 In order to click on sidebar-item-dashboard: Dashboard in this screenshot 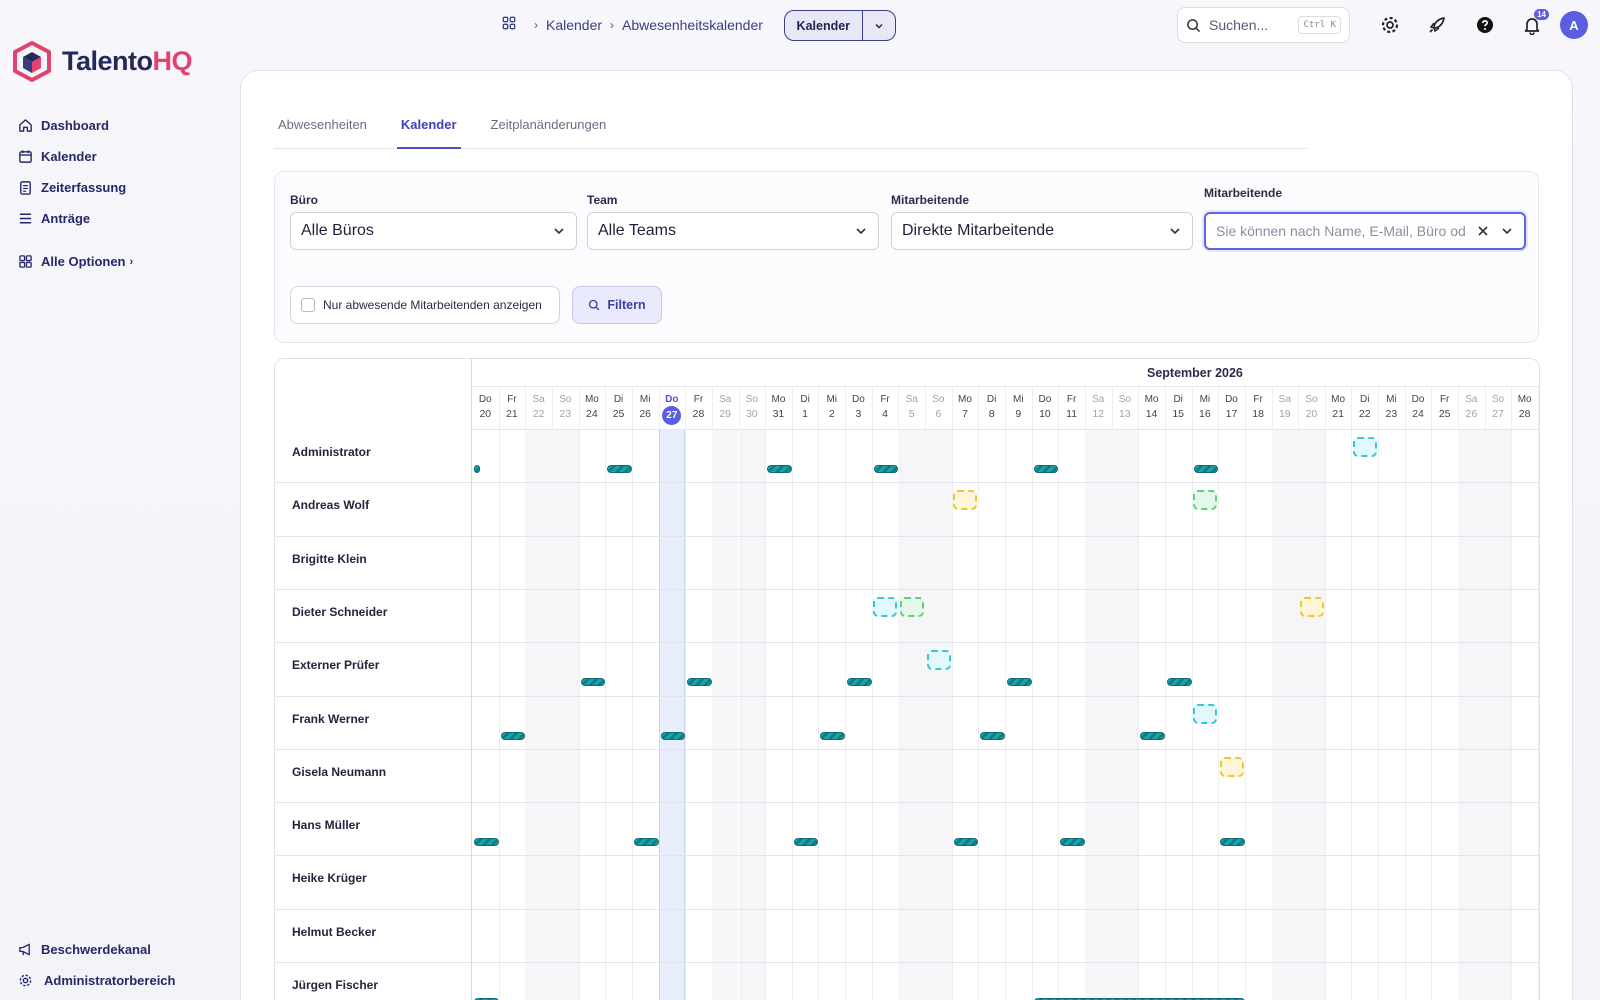, I will do `click(121, 125)`.